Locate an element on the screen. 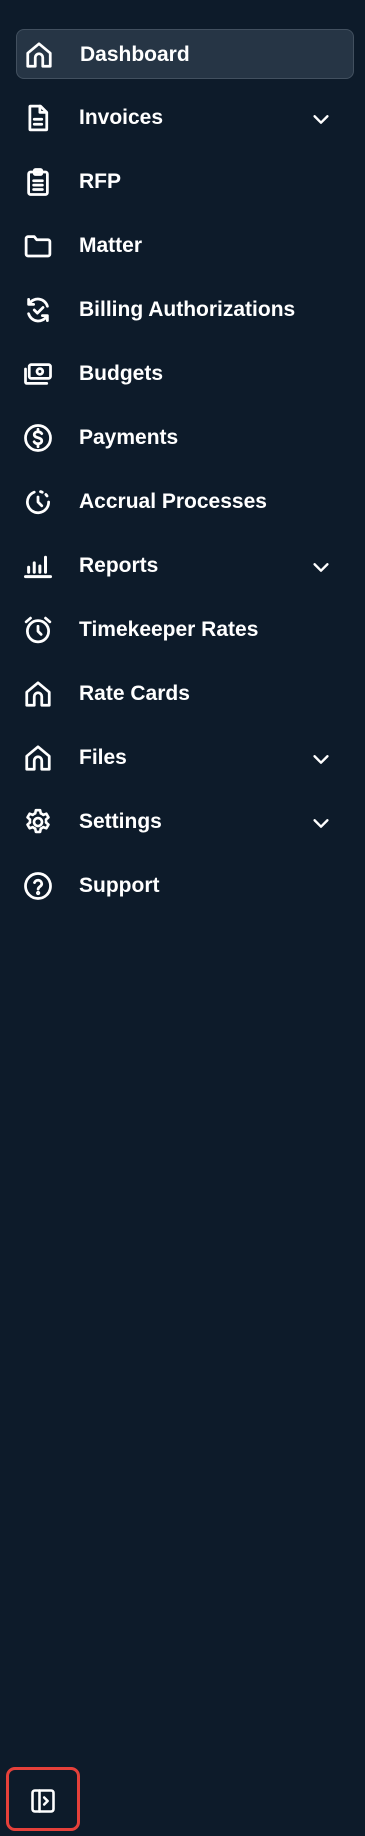 This screenshot has height=1836, width=365. sidebar-item-label: Payments is located at coordinates (129, 437).